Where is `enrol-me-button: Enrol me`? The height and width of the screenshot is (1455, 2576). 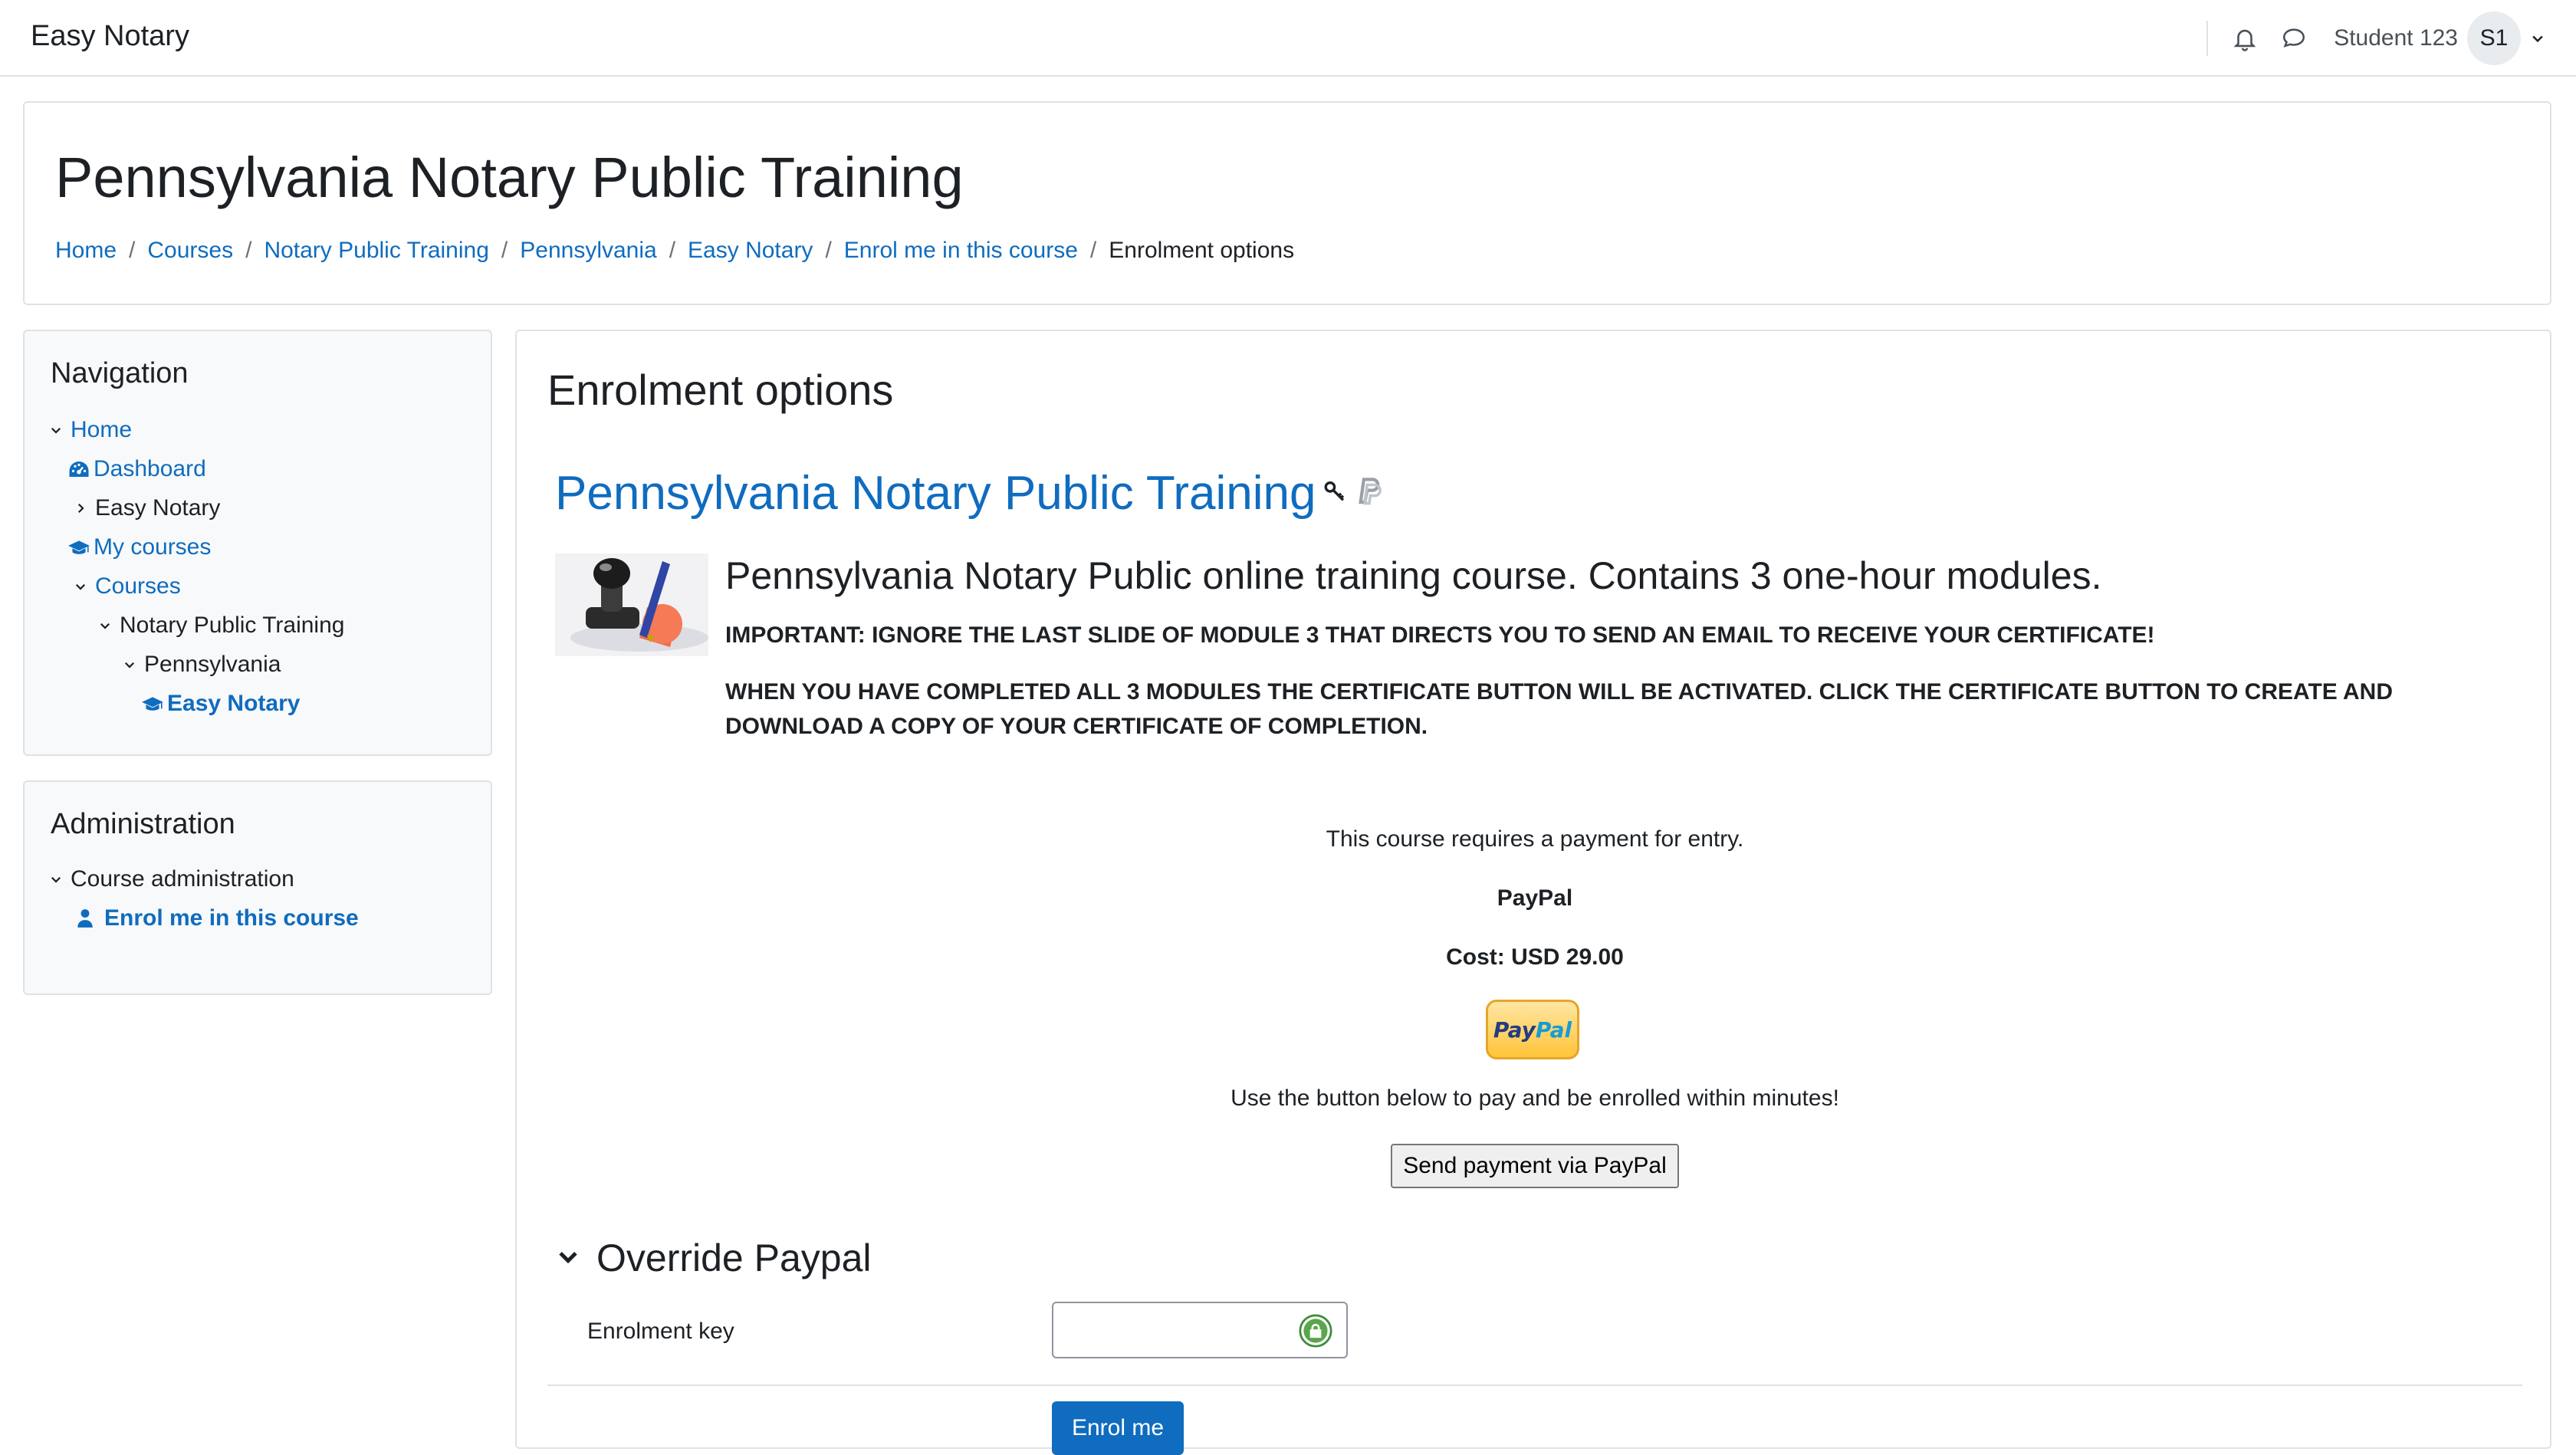
enrol-me-button: Enrol me is located at coordinates (1118, 1428).